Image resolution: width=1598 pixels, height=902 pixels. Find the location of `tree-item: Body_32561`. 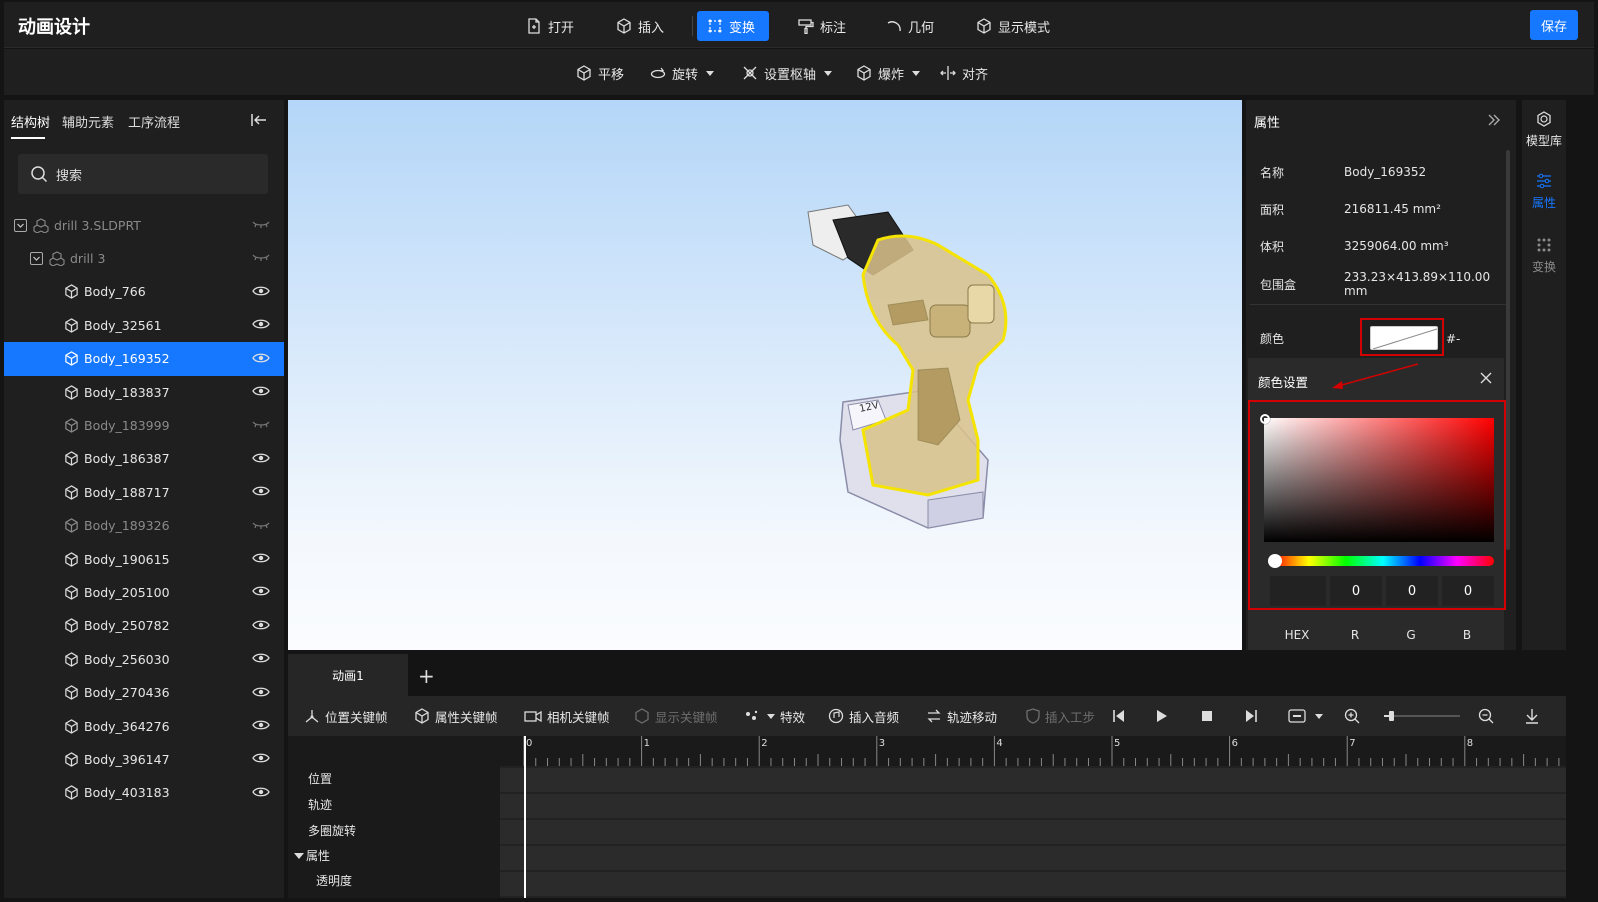

tree-item: Body_32561 is located at coordinates (144, 325).